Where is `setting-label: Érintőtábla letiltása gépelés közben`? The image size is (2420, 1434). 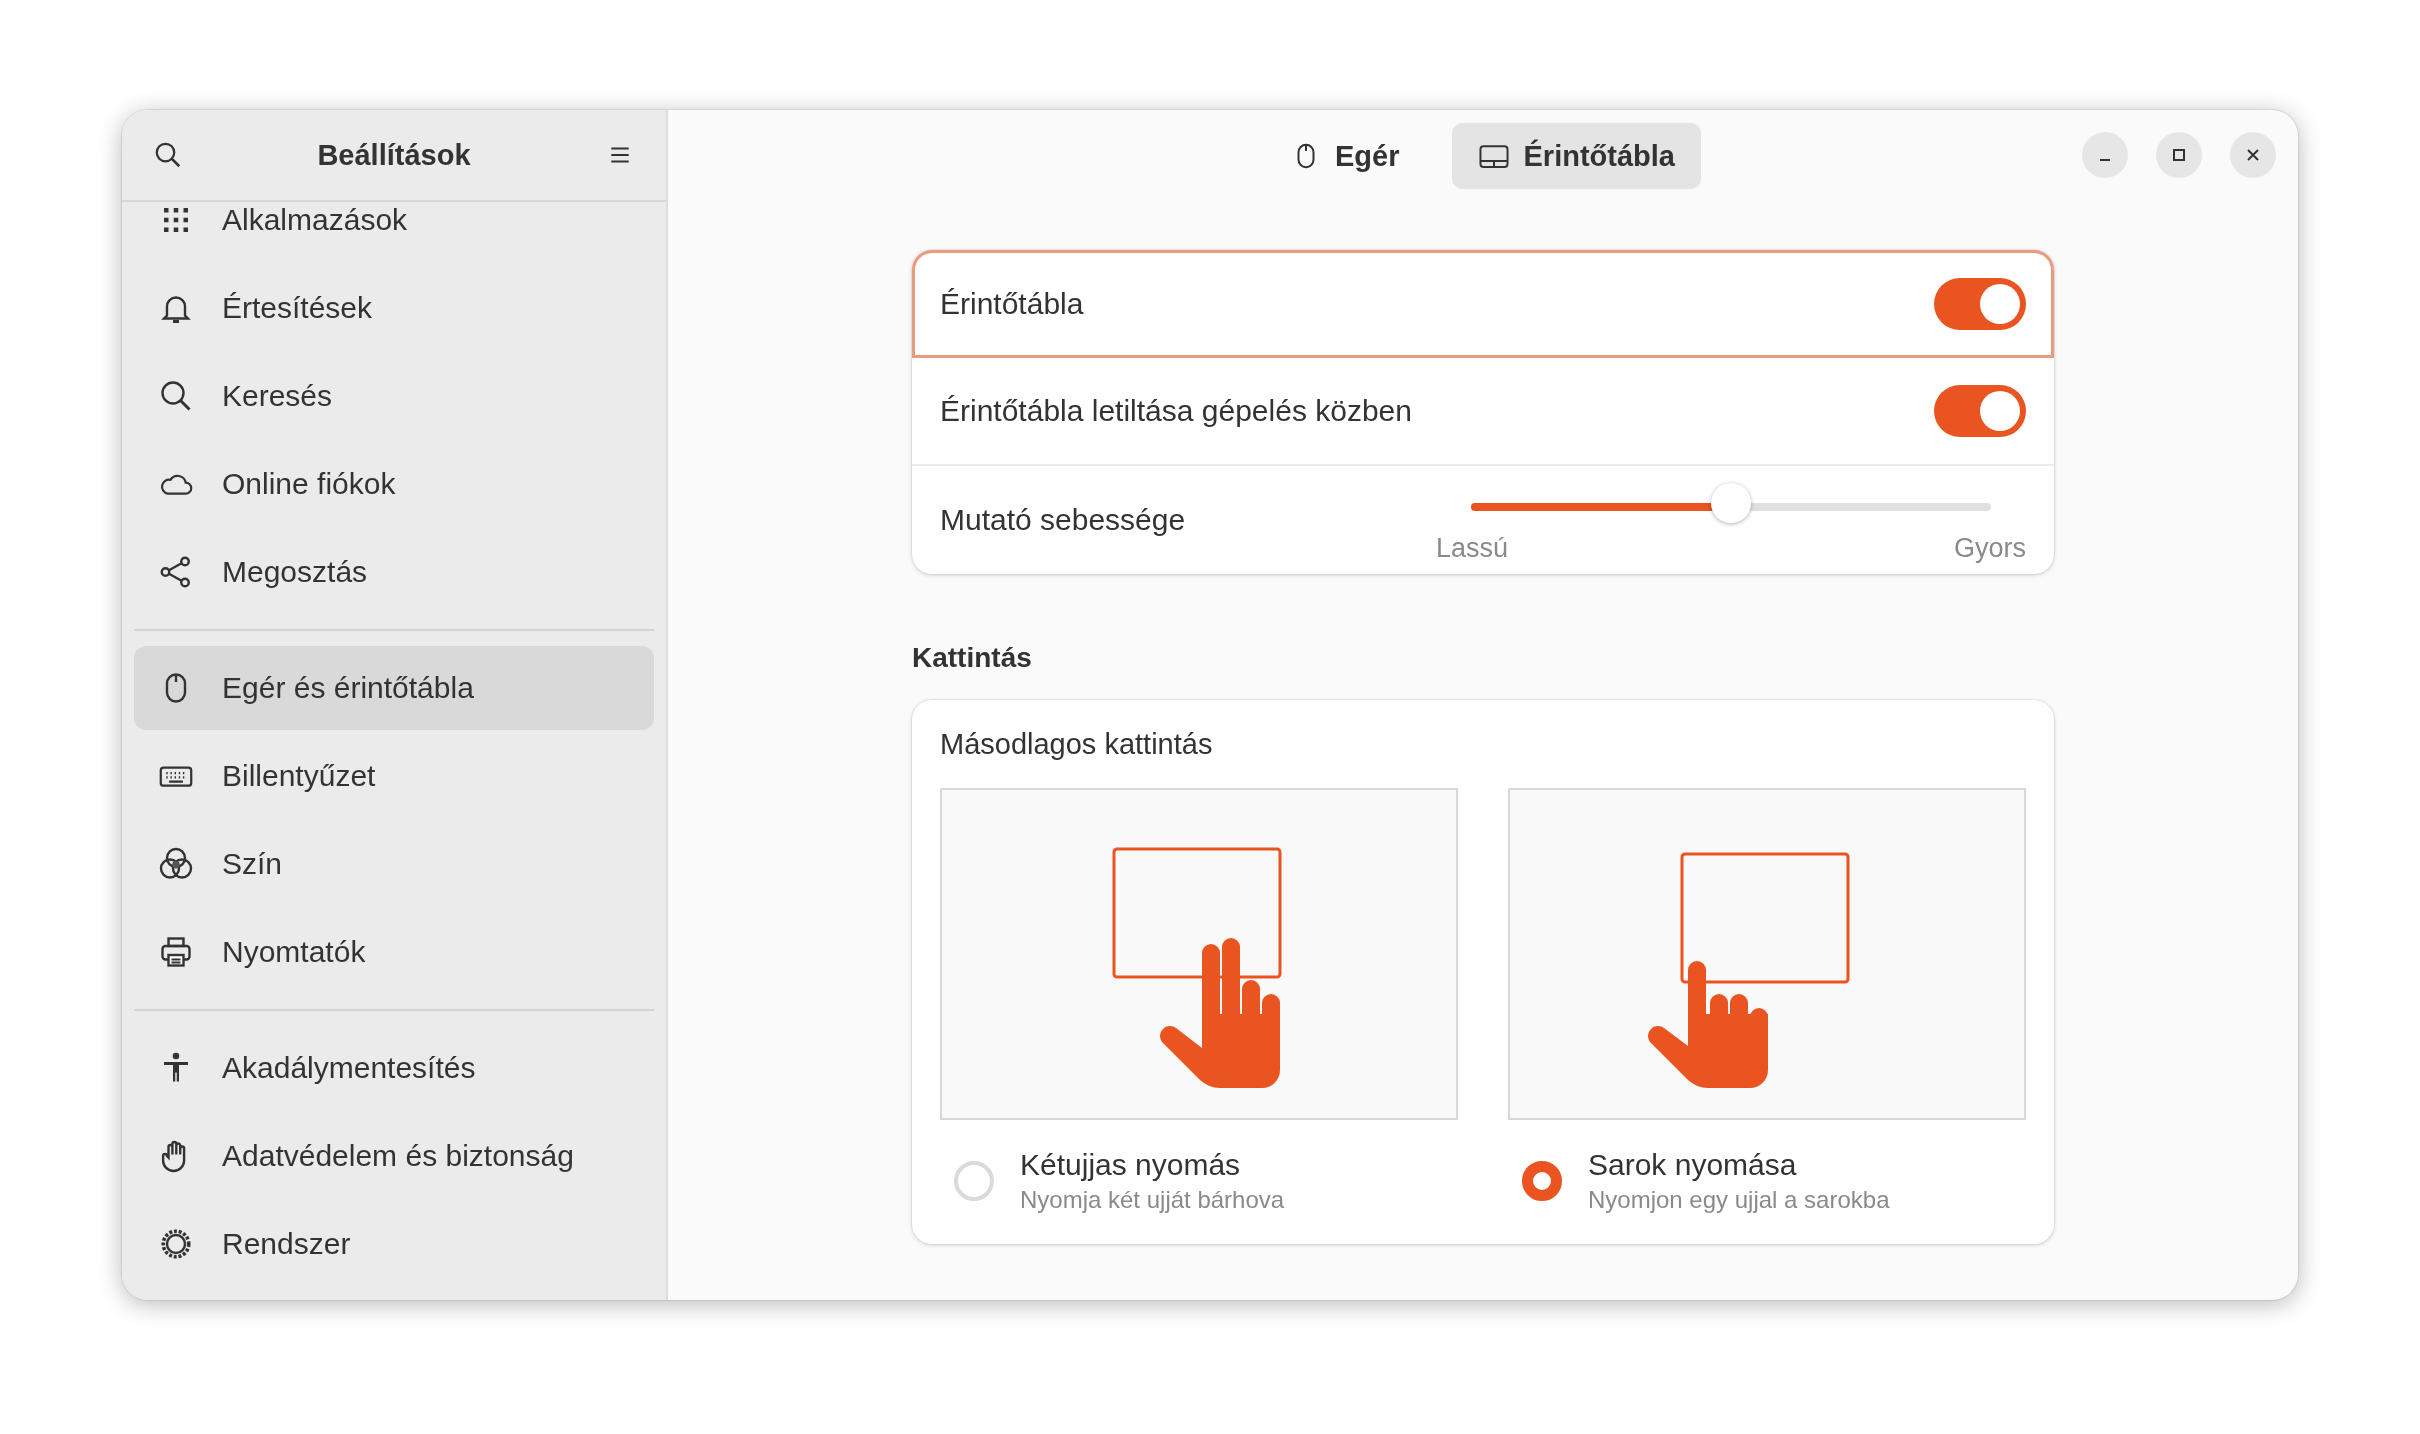
setting-label: Érintőtábla letiltása gépelés közben is located at coordinates (1176, 411).